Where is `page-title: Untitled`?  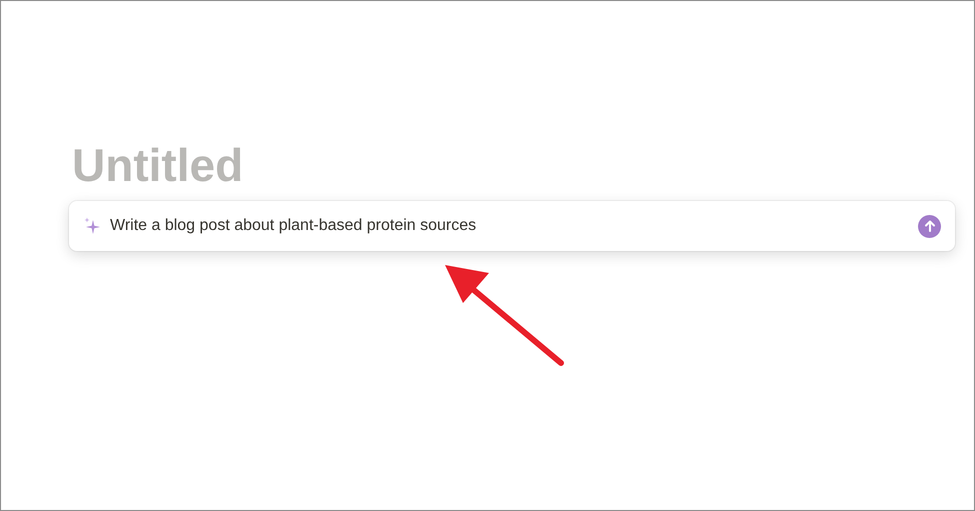 page-title: Untitled is located at coordinates (158, 165).